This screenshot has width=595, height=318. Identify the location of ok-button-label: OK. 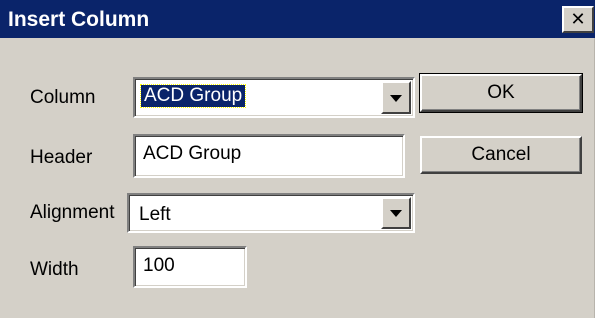
(501, 92).